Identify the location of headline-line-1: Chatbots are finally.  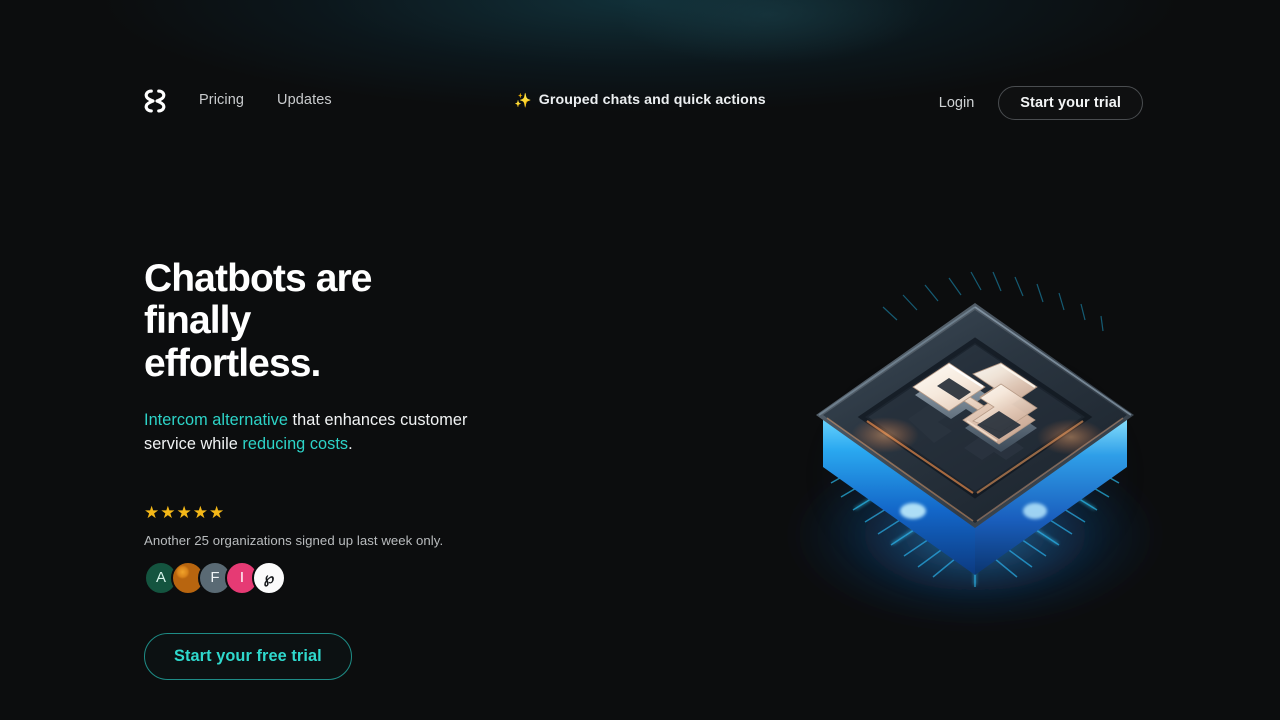
(258, 300).